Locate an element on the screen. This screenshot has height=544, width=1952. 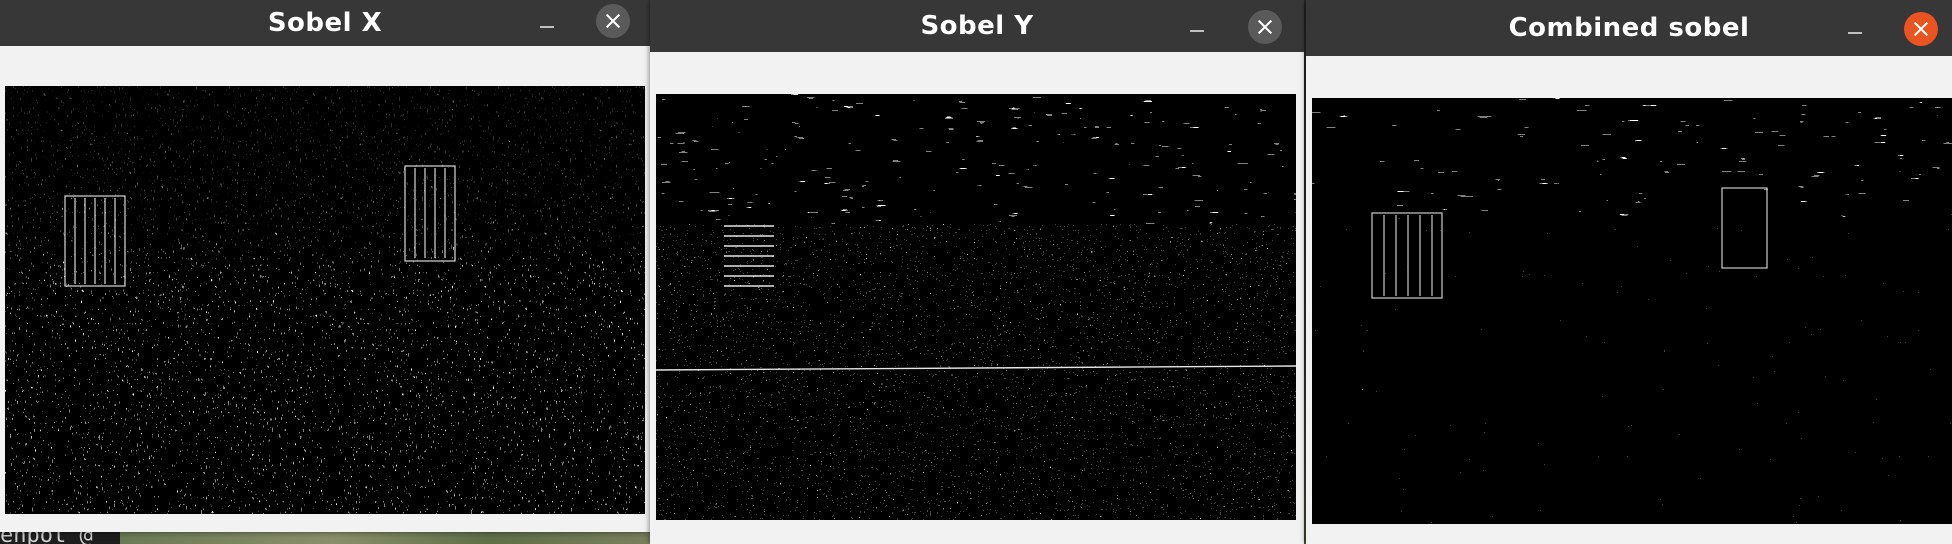
window-titlebar: Sobel X is located at coordinates (325, 23).